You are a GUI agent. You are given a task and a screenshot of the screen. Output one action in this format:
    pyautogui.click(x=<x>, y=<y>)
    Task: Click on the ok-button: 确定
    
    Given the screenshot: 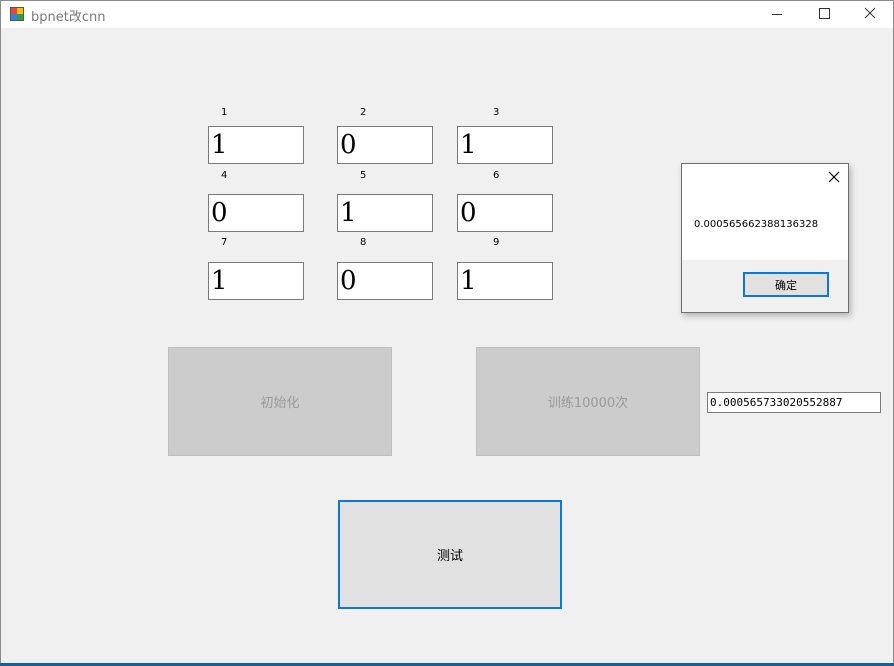 What is the action you would take?
    pyautogui.click(x=786, y=284)
    